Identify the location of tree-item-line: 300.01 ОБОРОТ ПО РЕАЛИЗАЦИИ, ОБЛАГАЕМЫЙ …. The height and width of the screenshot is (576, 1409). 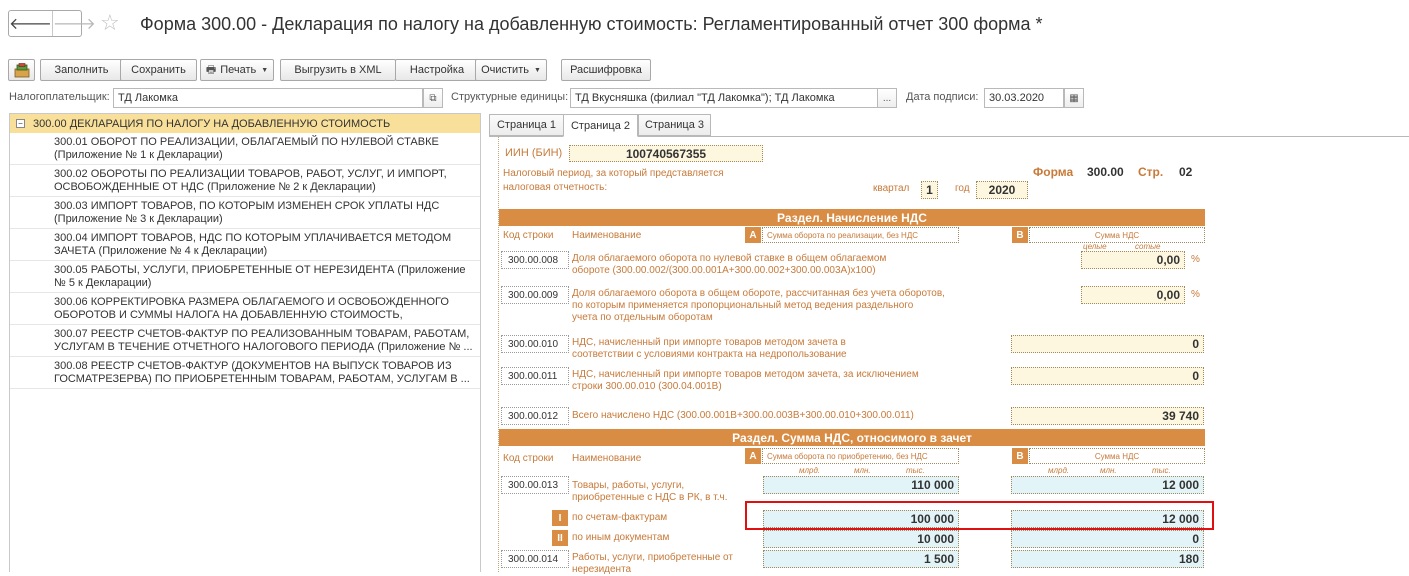
(246, 141).